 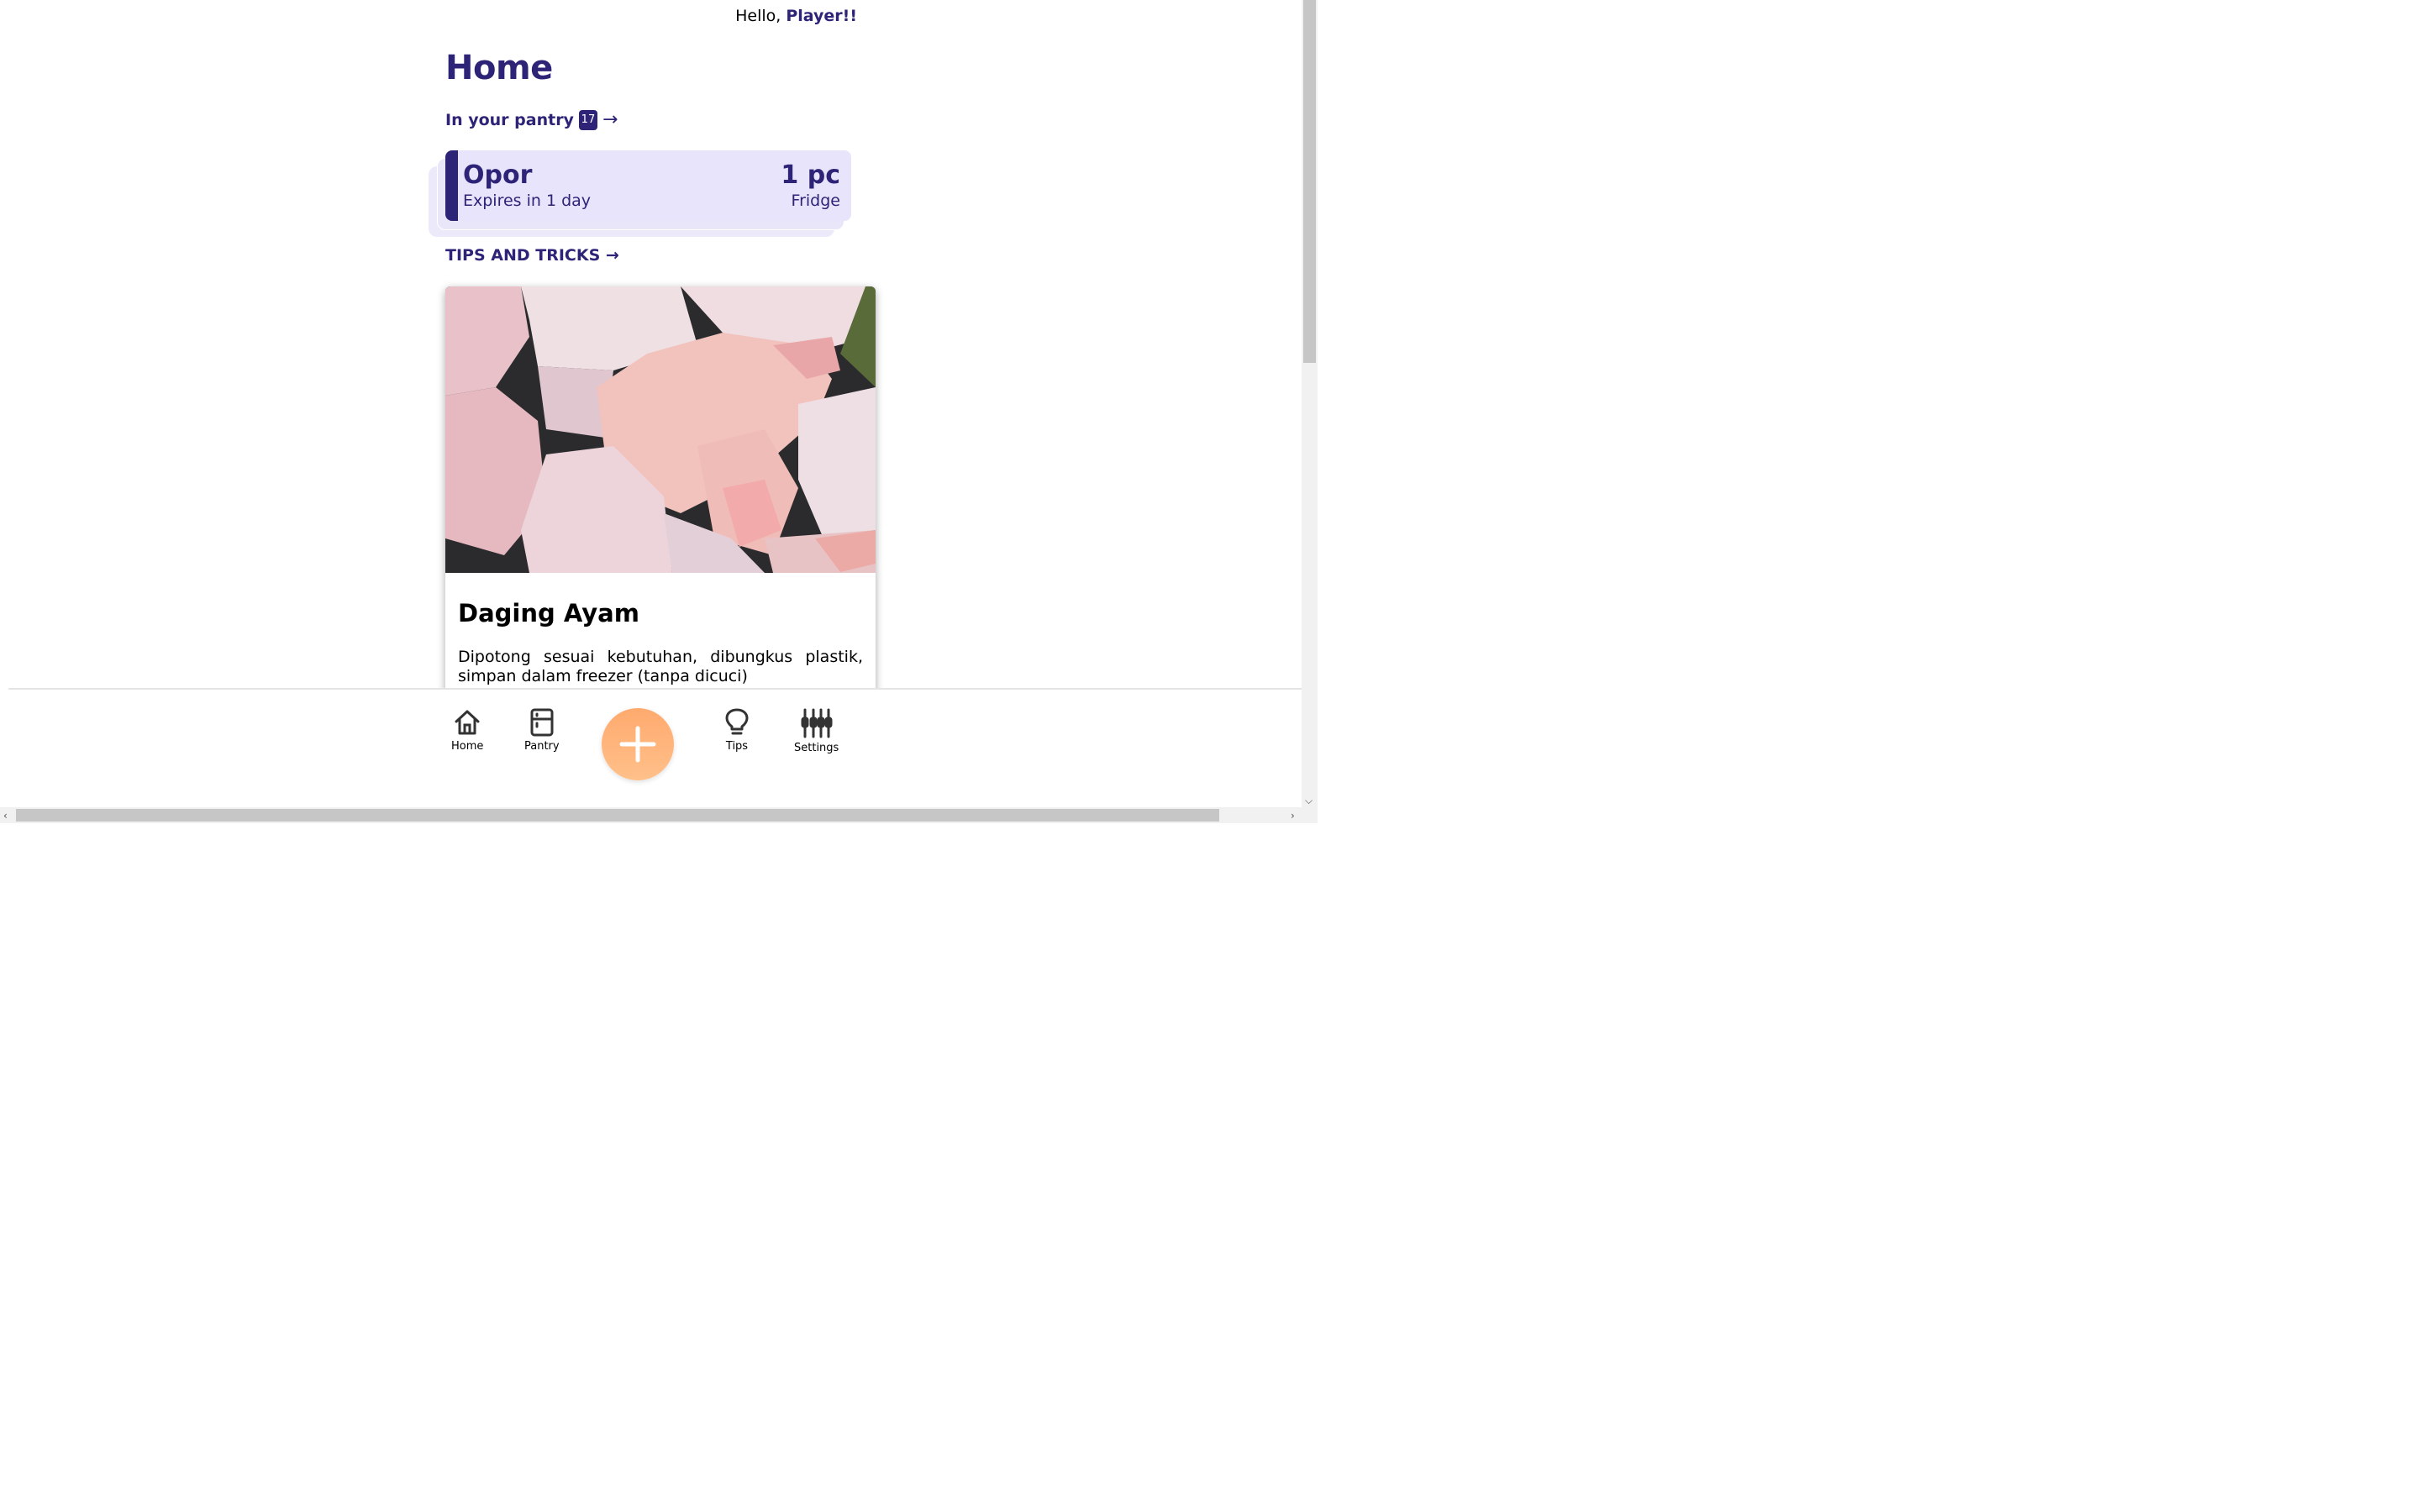 What do you see at coordinates (817, 723) in the screenshot?
I see `sliders-icon` at bounding box center [817, 723].